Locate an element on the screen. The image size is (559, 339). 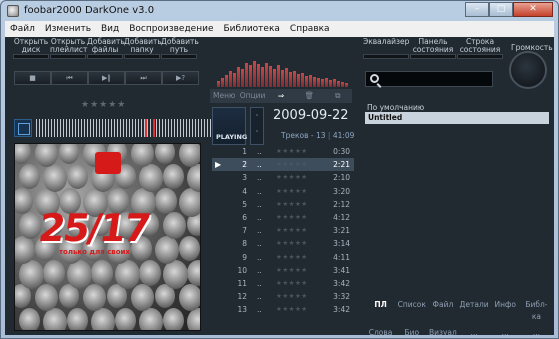
panel-tab: Детали is located at coordinates (473, 311).